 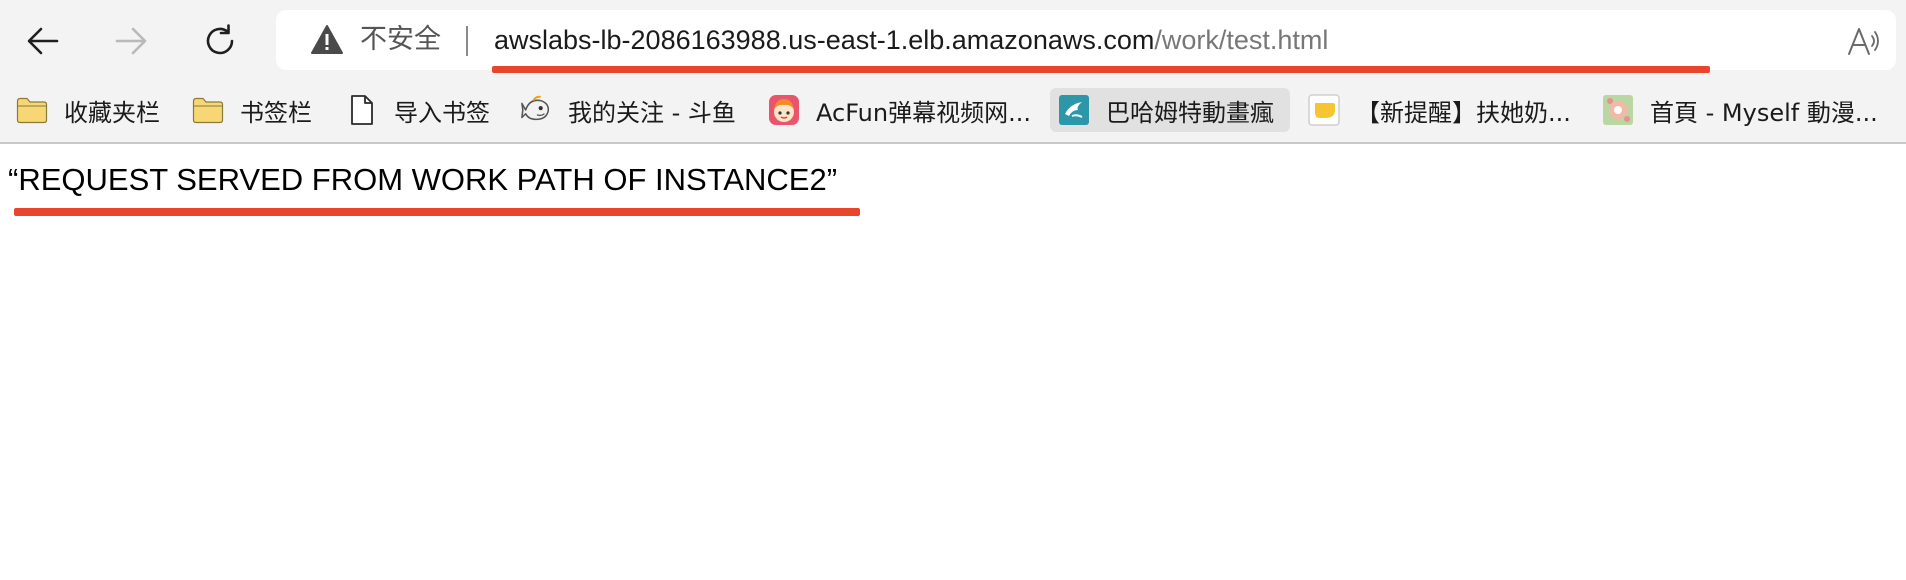 I want to click on douyu-icon, so click(x=536, y=110).